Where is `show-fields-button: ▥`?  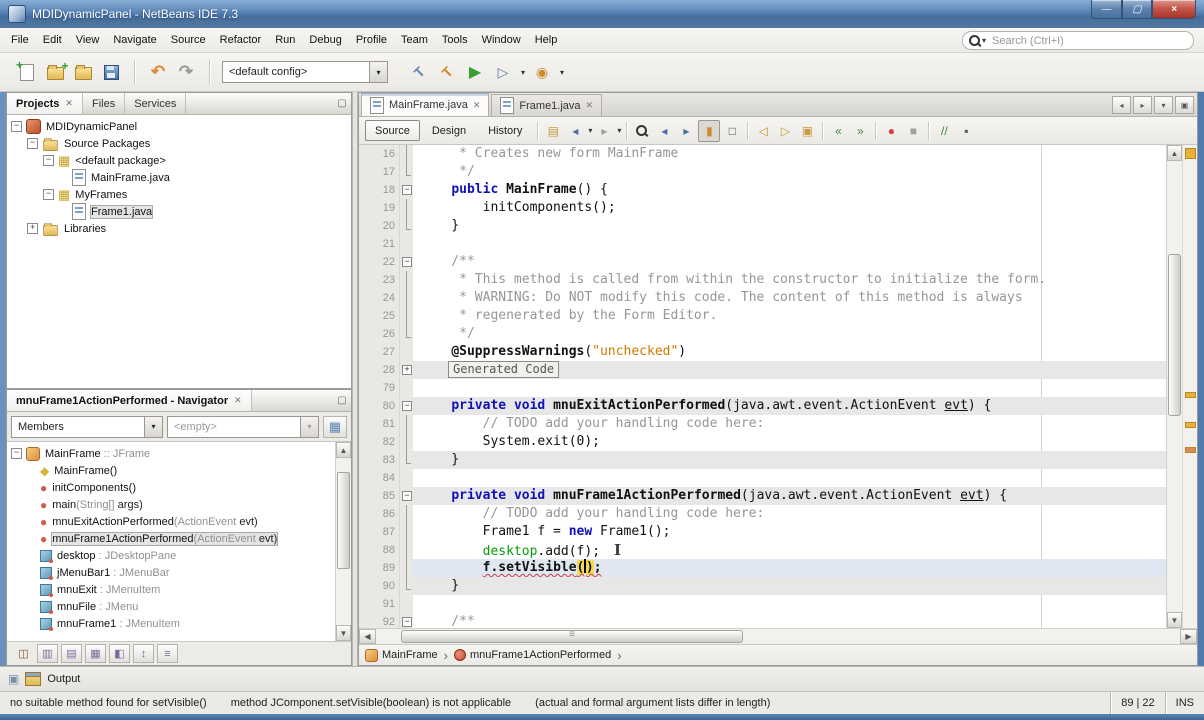
show-fields-button: ▥ is located at coordinates (47, 653).